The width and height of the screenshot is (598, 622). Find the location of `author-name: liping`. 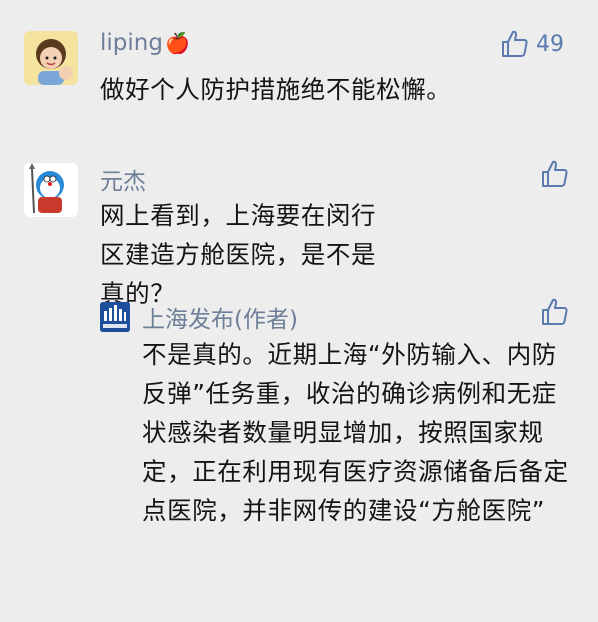

author-name: liping is located at coordinates (131, 43).